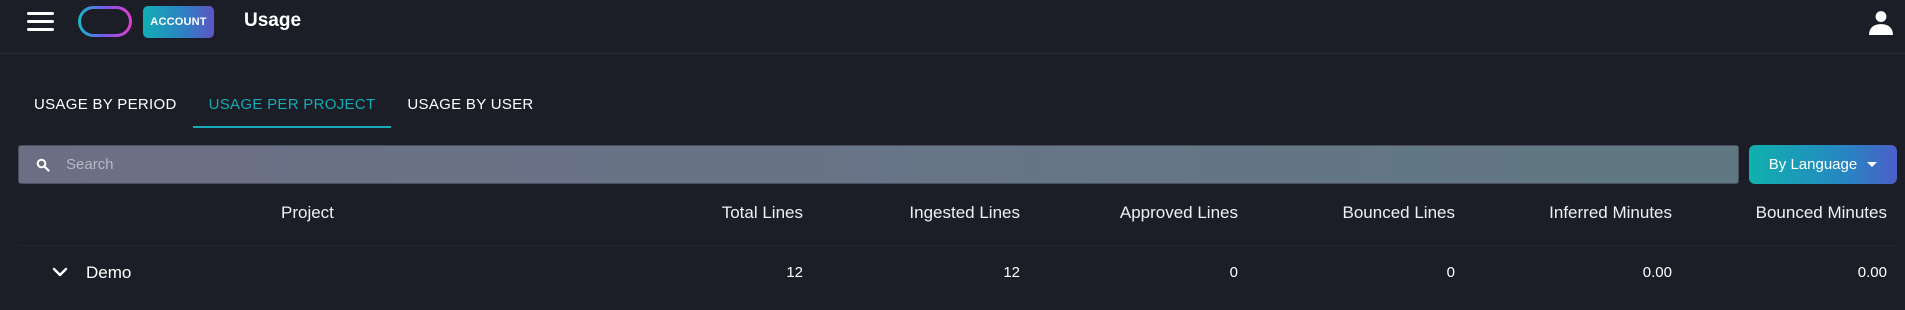 This screenshot has width=1905, height=310. What do you see at coordinates (108, 273) in the screenshot?
I see `project-name: Demo` at bounding box center [108, 273].